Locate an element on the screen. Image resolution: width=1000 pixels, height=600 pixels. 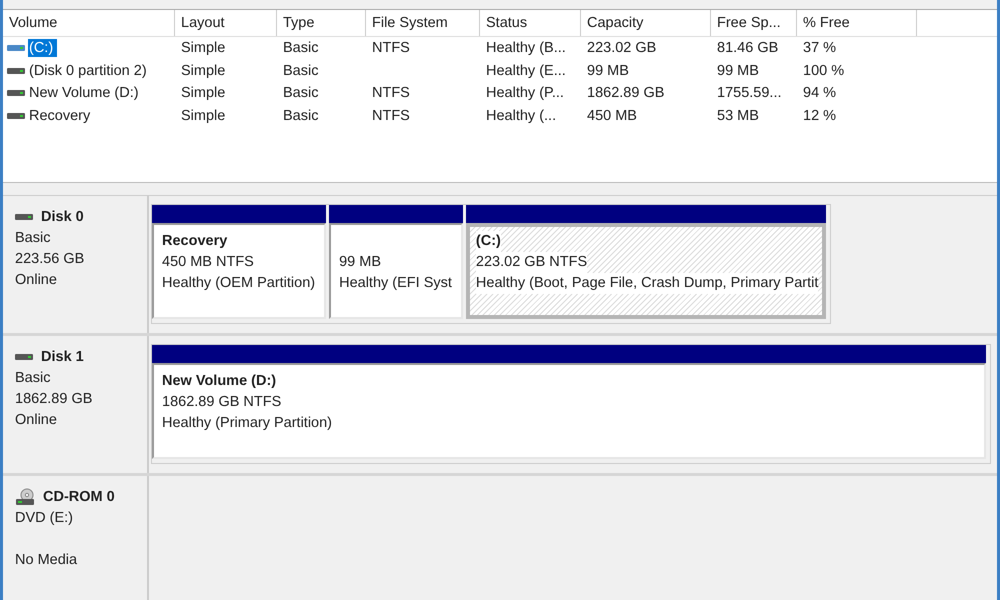
partition-name: New Volume (D:) is located at coordinates (220, 381).